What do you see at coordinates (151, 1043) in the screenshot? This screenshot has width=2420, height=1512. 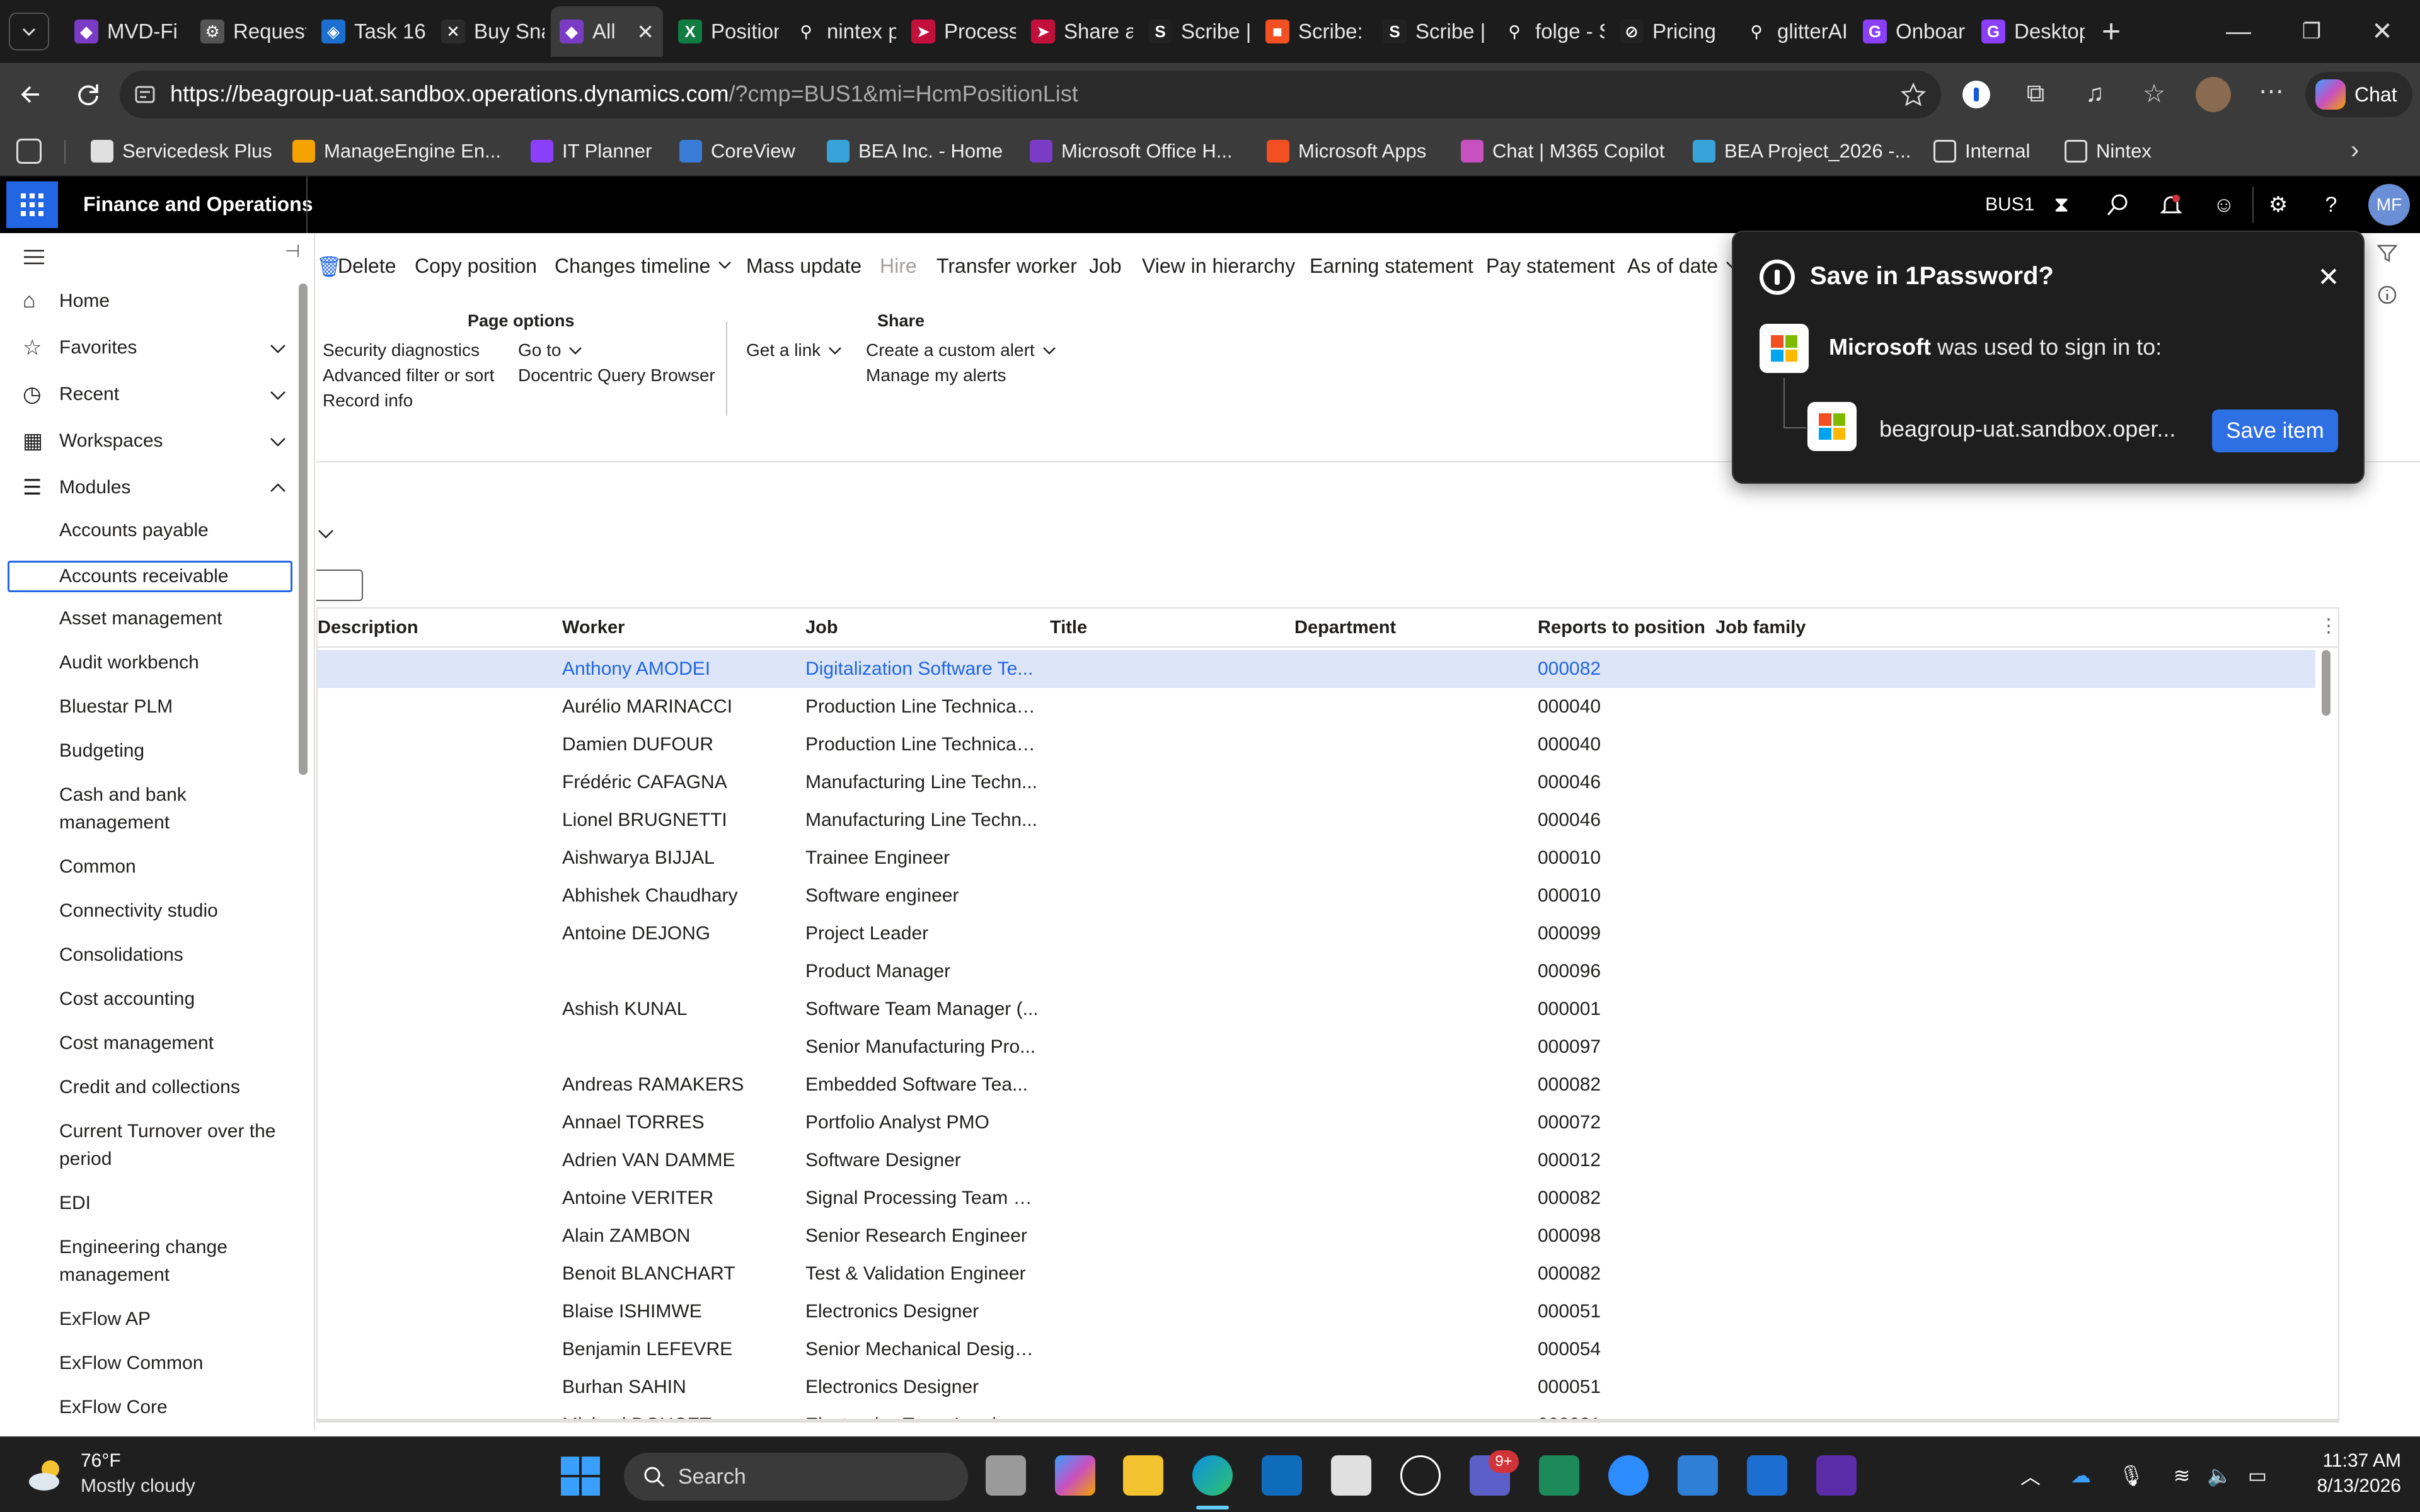 I see `module-item: Cost management` at bounding box center [151, 1043].